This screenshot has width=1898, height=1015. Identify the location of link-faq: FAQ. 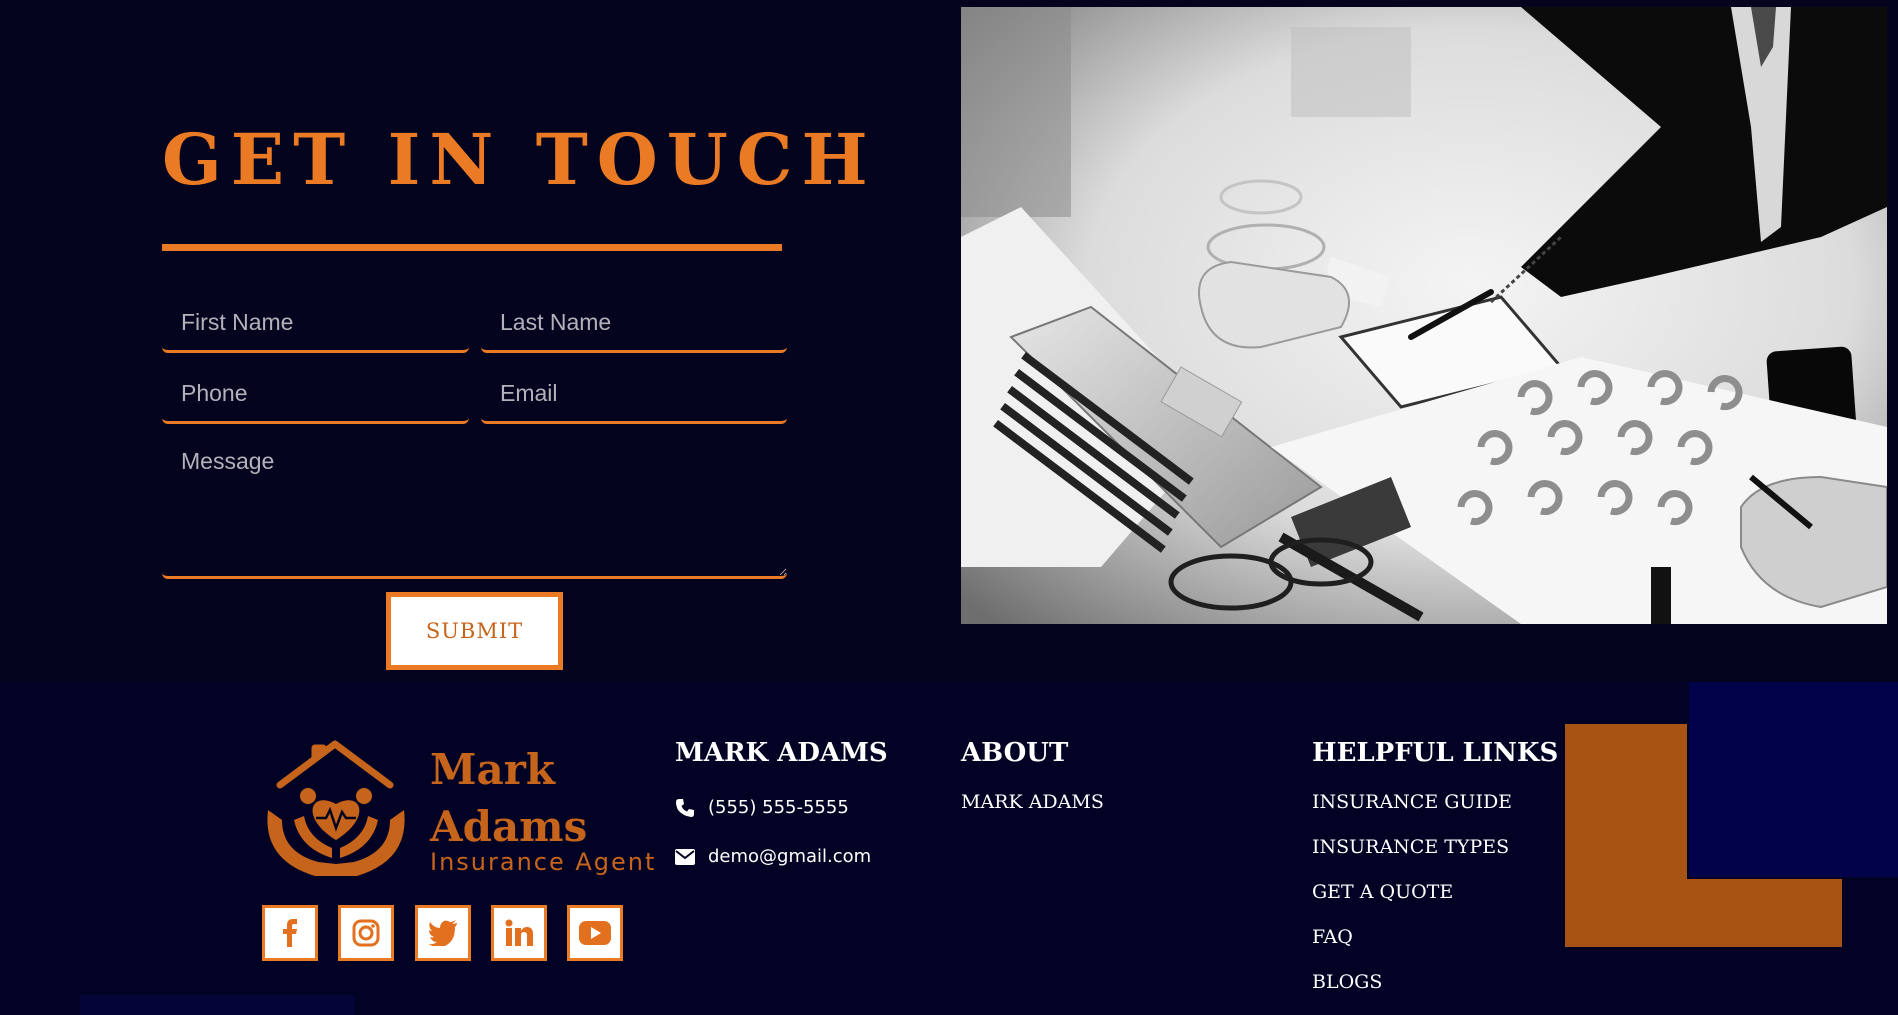
(1332, 937).